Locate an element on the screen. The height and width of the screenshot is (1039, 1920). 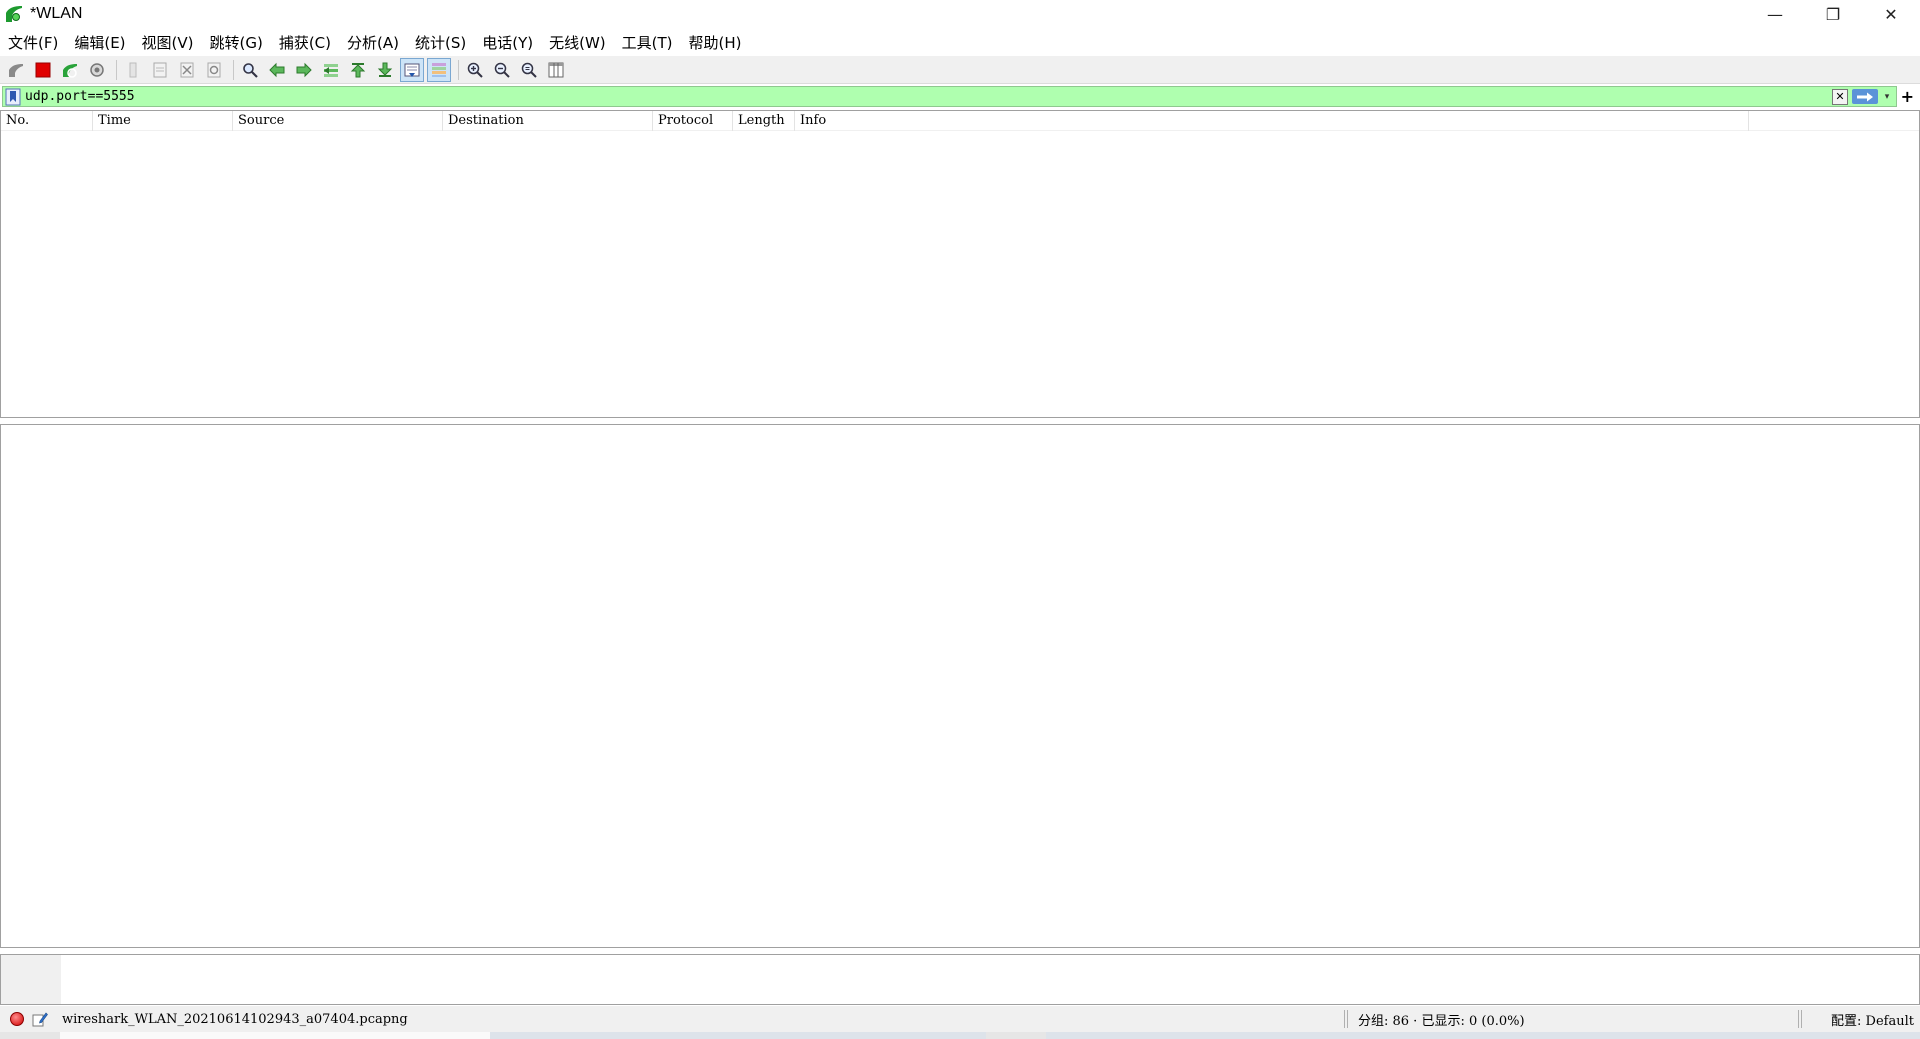
go-to-packet-icon is located at coordinates (331, 70).